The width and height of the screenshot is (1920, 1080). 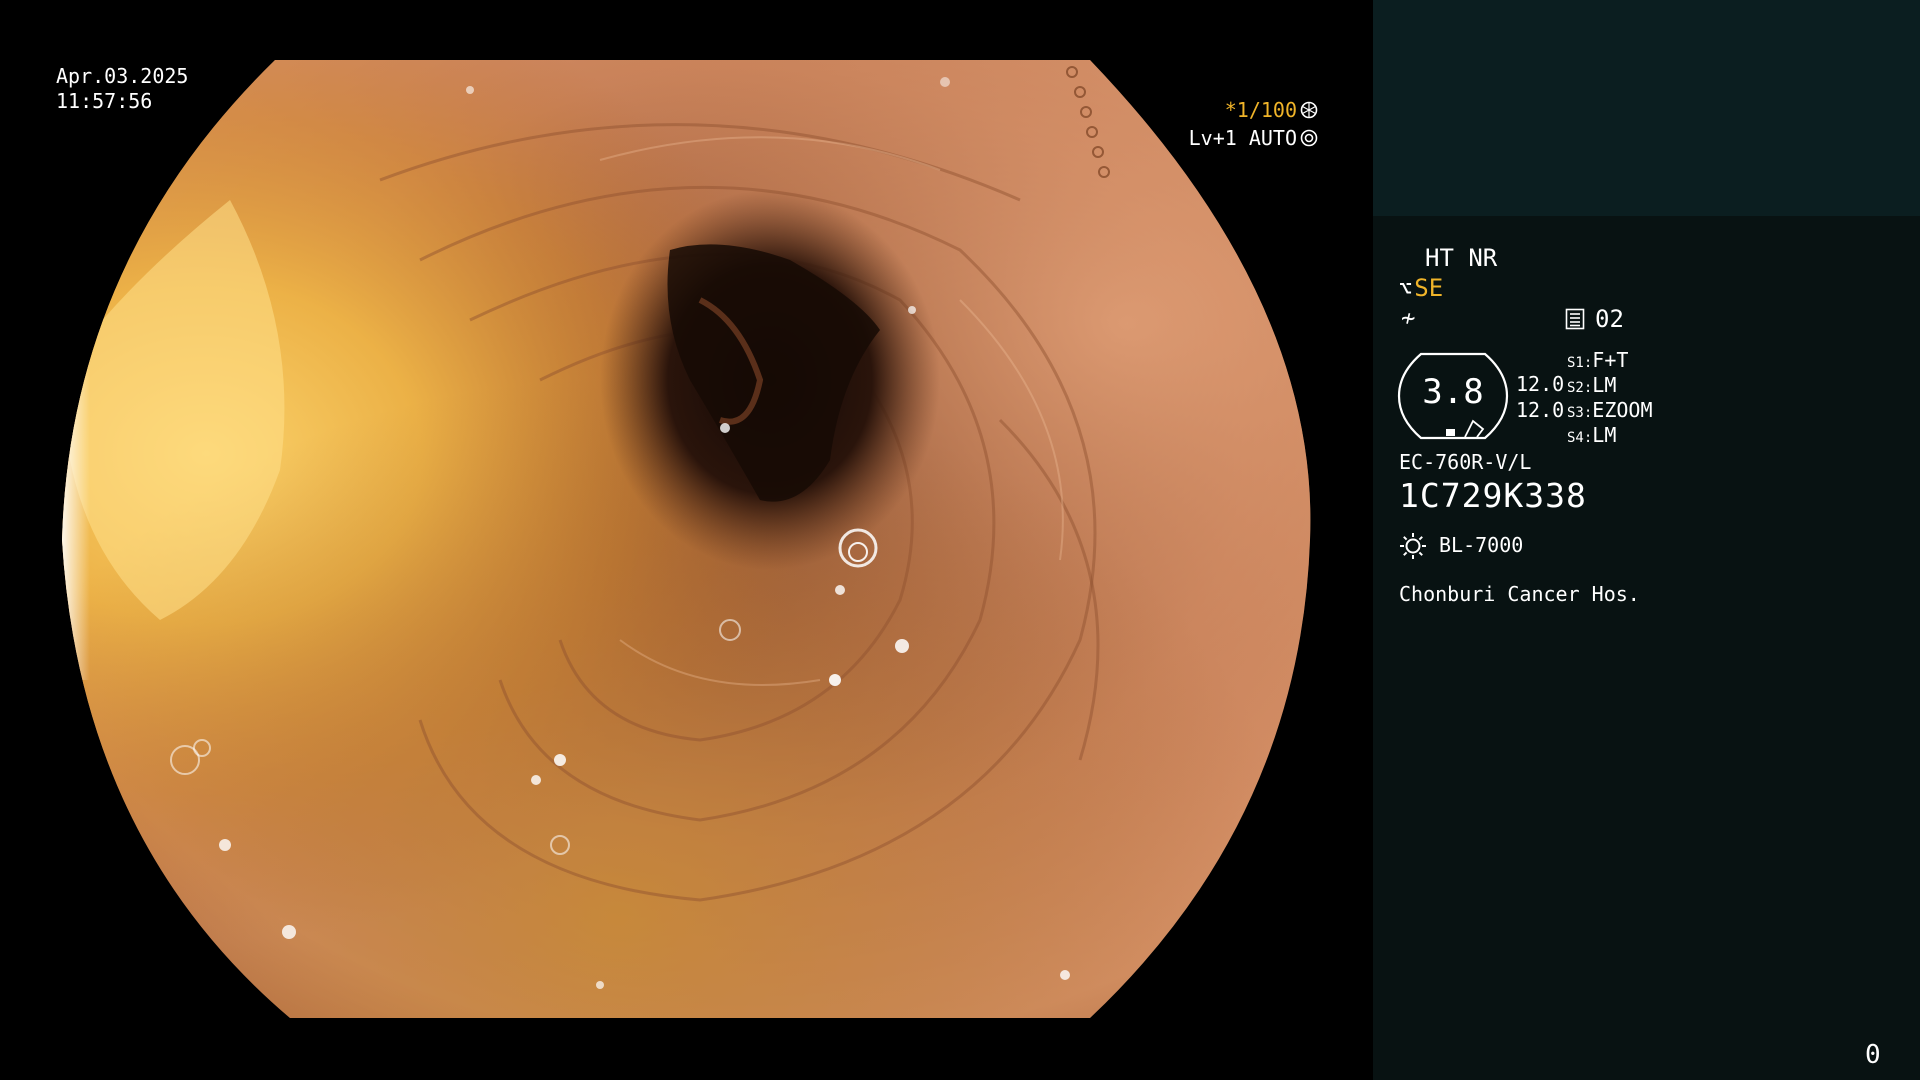 I want to click on channel-2-size: 12.0, so click(x=1540, y=410).